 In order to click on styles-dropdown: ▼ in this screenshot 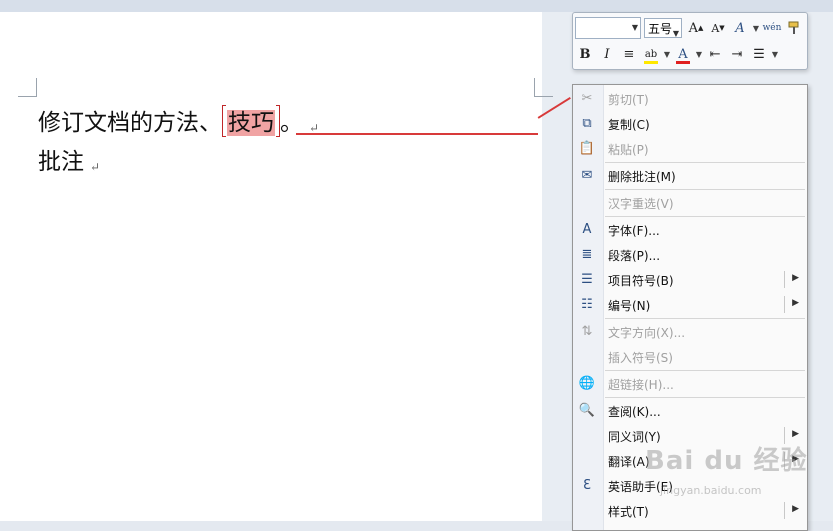, I will do `click(756, 28)`.